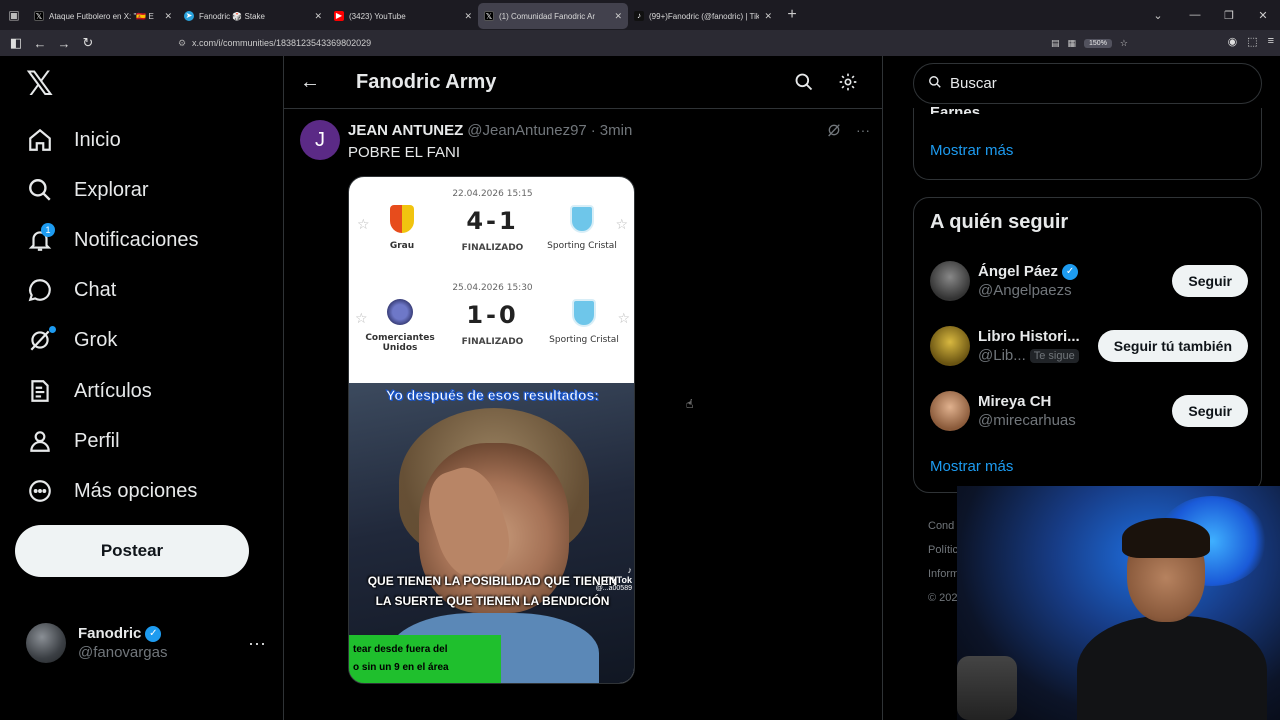  What do you see at coordinates (146, 643) in the screenshot?
I see `account-switcher: Fanodric ✓ @fanovargas ···` at bounding box center [146, 643].